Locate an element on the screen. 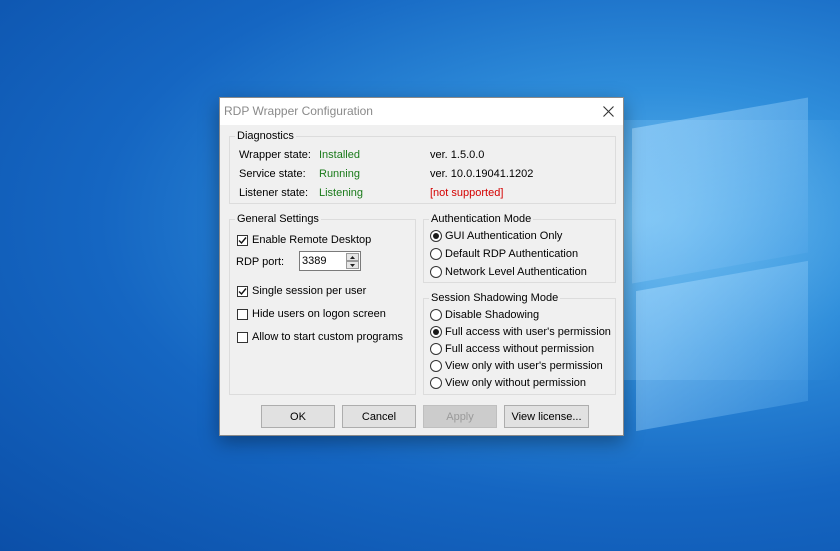 The width and height of the screenshot is (840, 551). service-version: ver. 10.0.19041.1202 is located at coordinates (482, 174).